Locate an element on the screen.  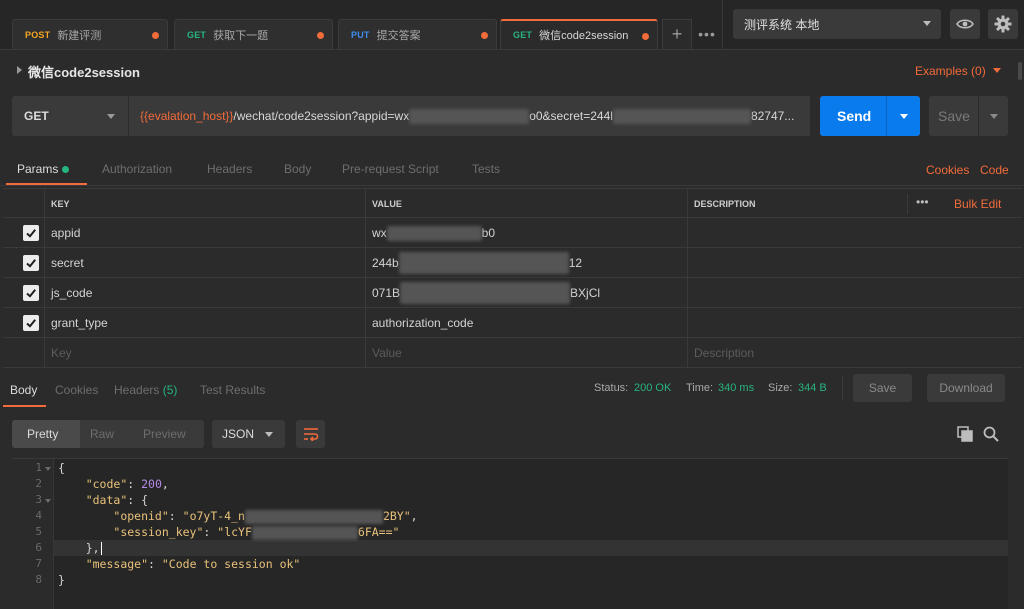
scrollbar is located at coordinates (1020, 71).